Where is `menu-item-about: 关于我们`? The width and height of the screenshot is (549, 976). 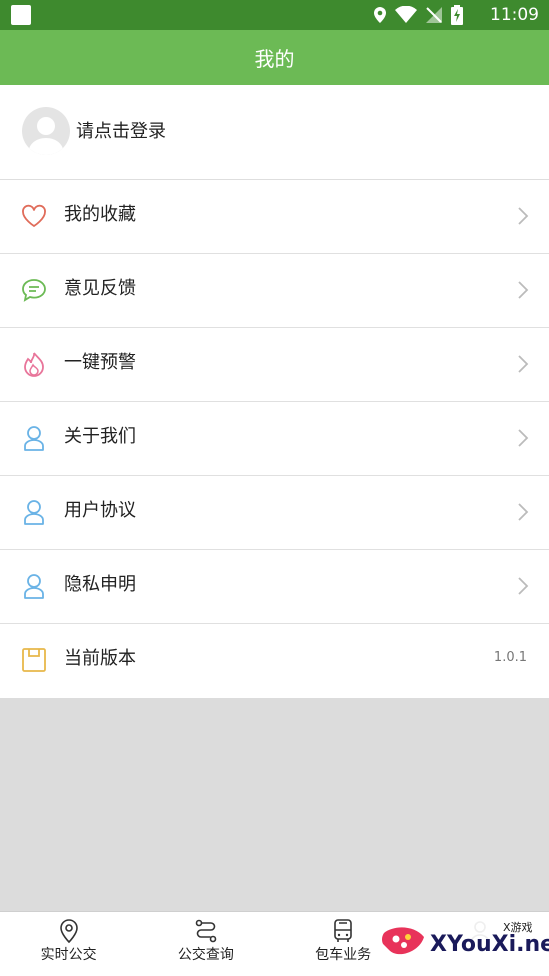 menu-item-about: 关于我们 is located at coordinates (274, 439).